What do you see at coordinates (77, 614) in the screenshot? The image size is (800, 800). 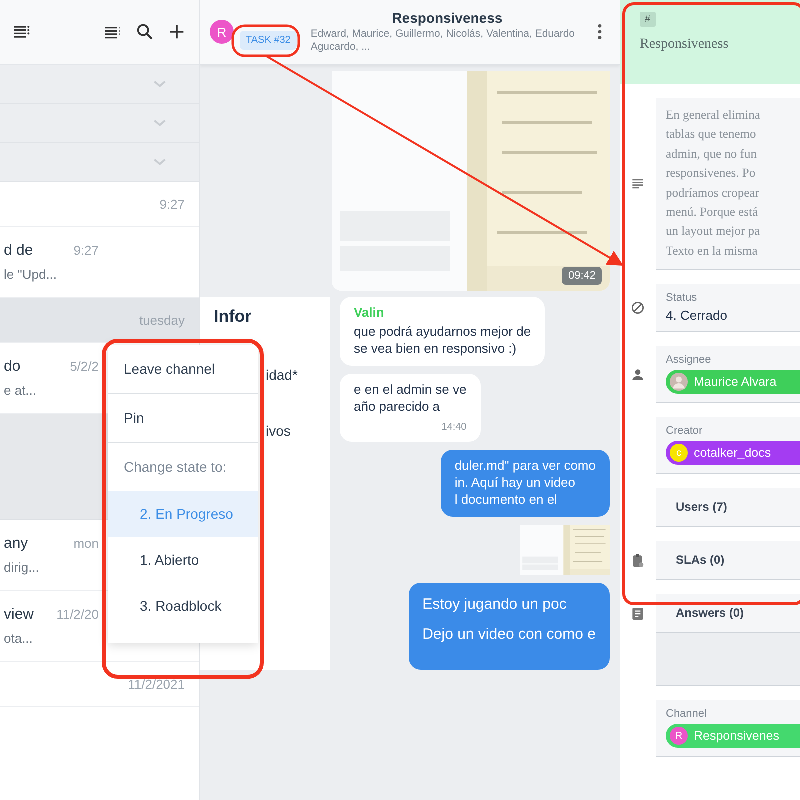 I see `chat-time: 11/2/20` at bounding box center [77, 614].